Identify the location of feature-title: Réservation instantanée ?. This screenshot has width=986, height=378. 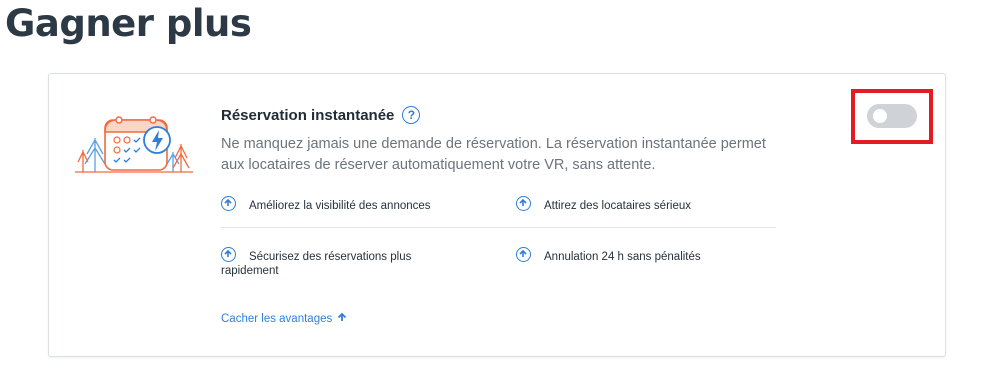
(321, 115).